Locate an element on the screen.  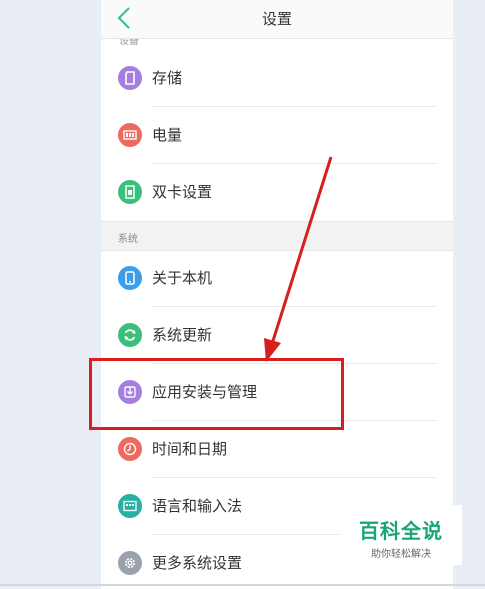
watermark-title: 百科全说 is located at coordinates (401, 531).